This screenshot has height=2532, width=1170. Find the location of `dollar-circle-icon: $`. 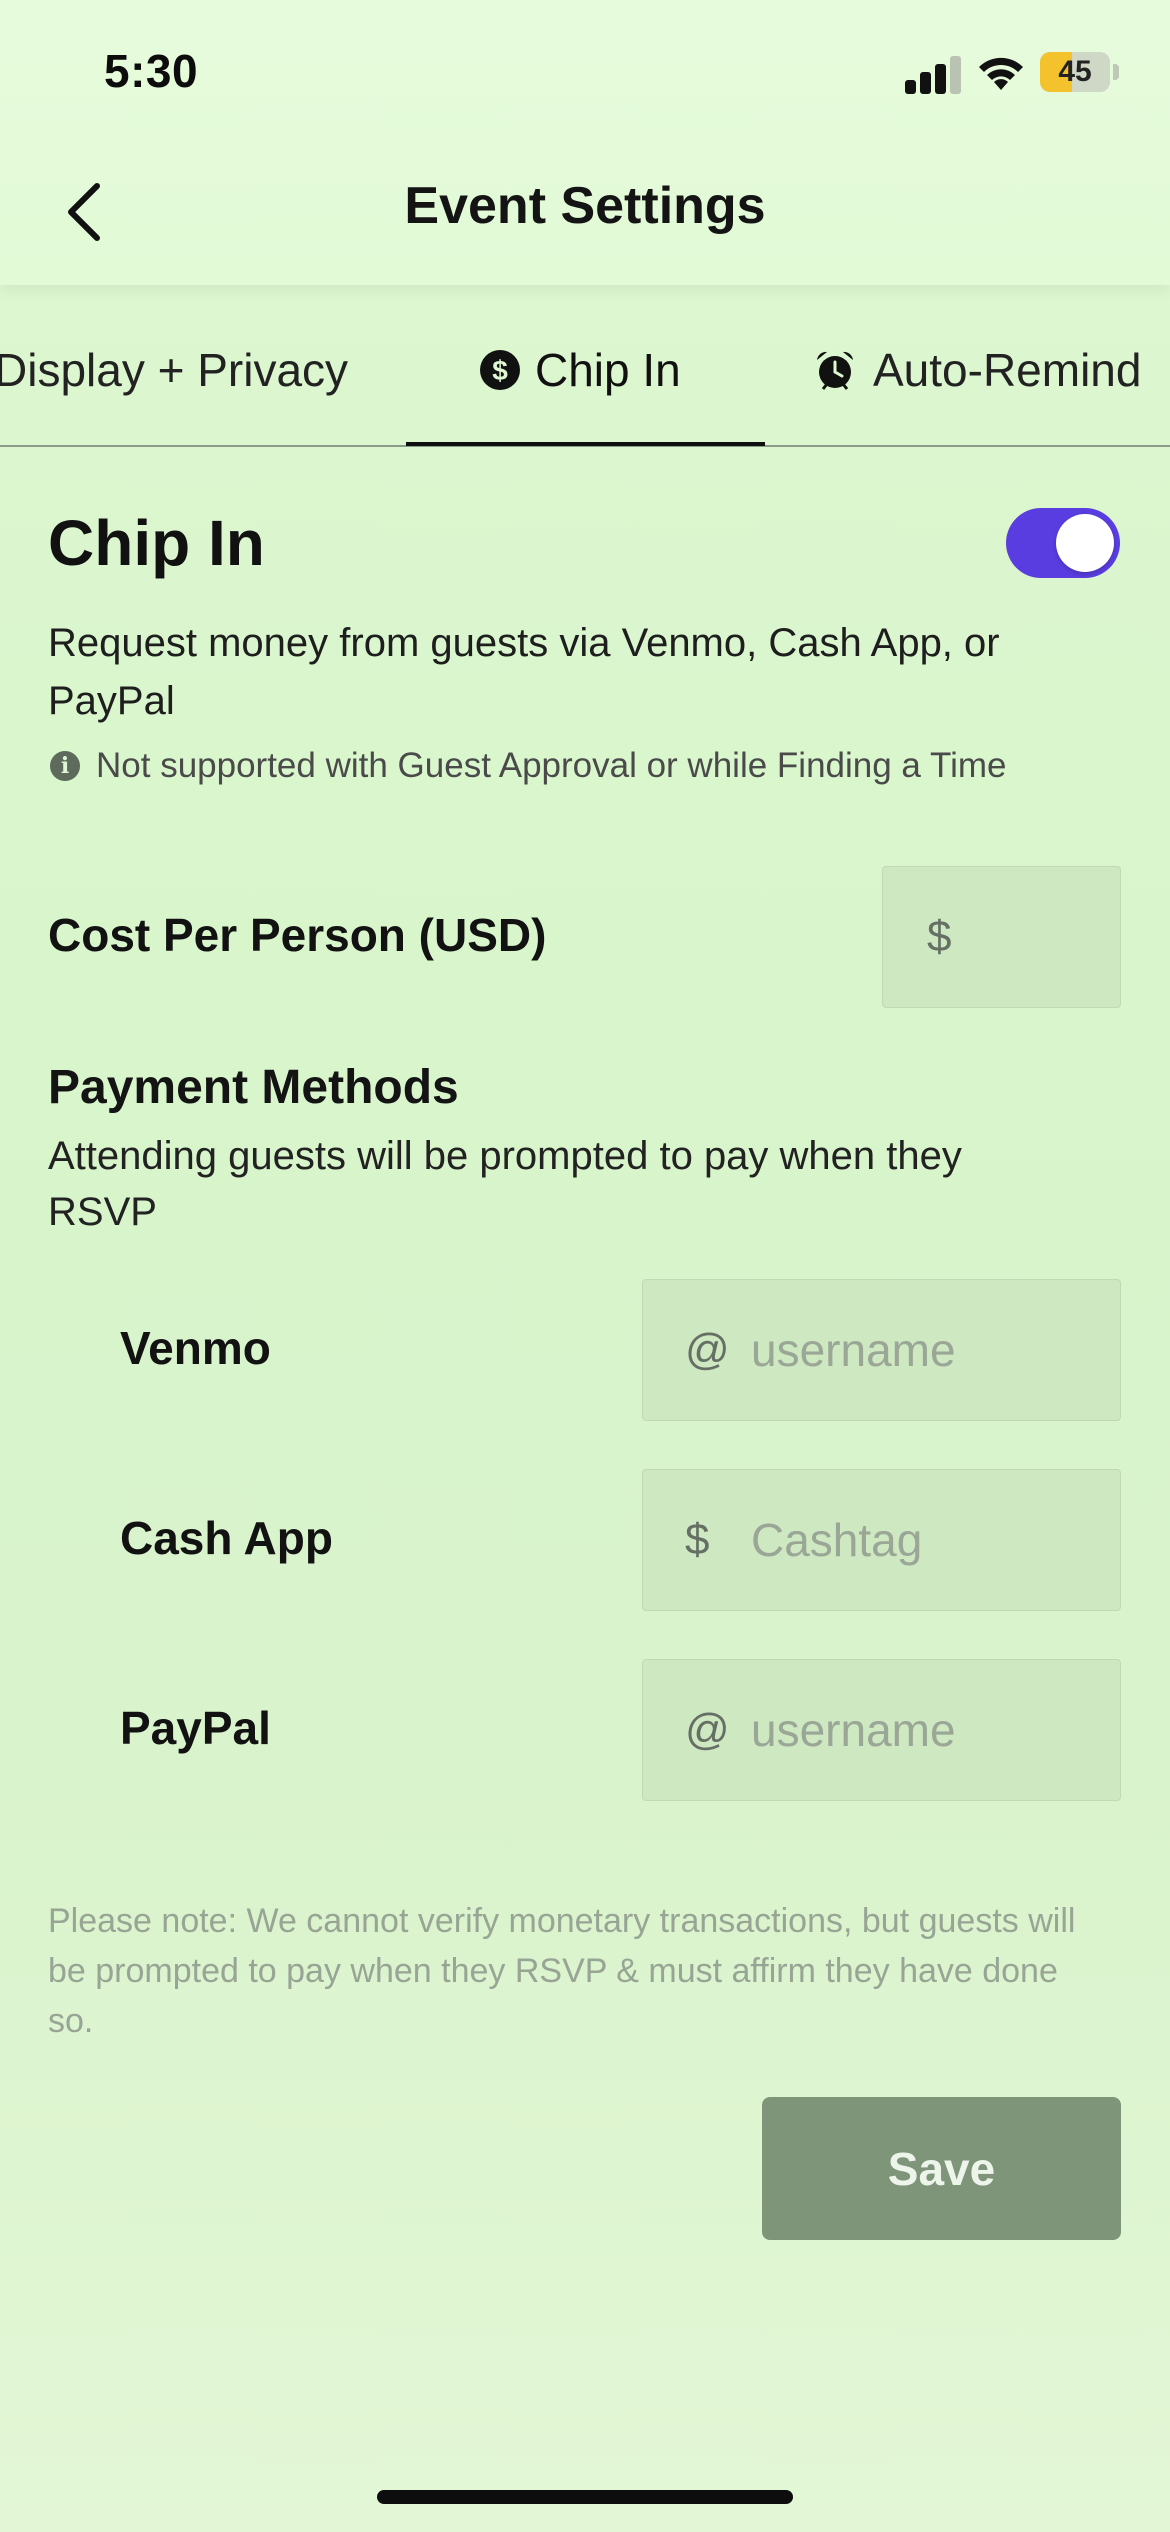

dollar-circle-icon: $ is located at coordinates (500, 370).